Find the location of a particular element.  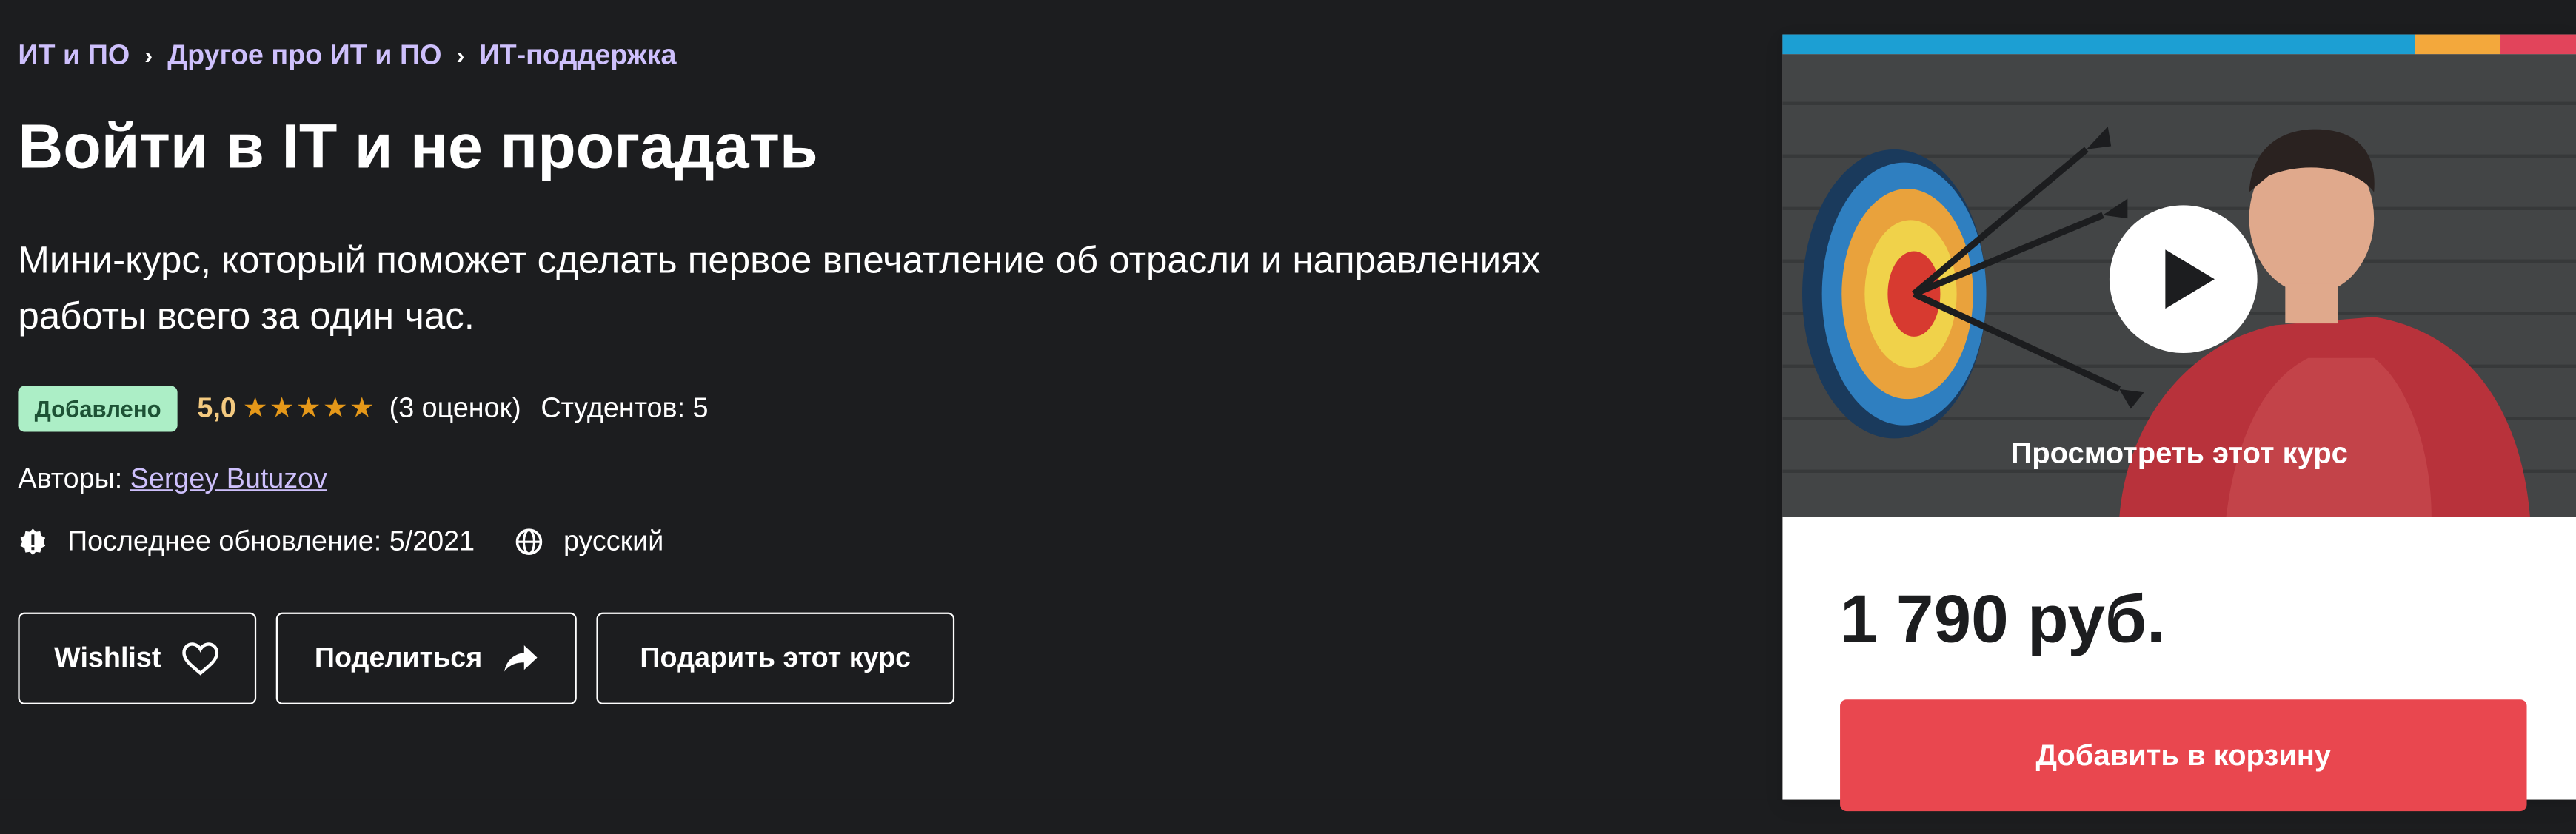

breadcrumb-item-support: ИТ-поддержка is located at coordinates (577, 55).